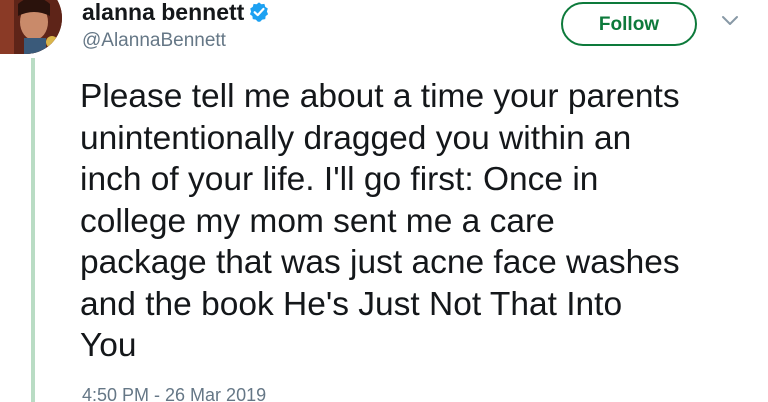 The width and height of the screenshot is (768, 402). What do you see at coordinates (174, 393) in the screenshot?
I see `timestamp: 4:50 PM - 26 Mar 2019` at bounding box center [174, 393].